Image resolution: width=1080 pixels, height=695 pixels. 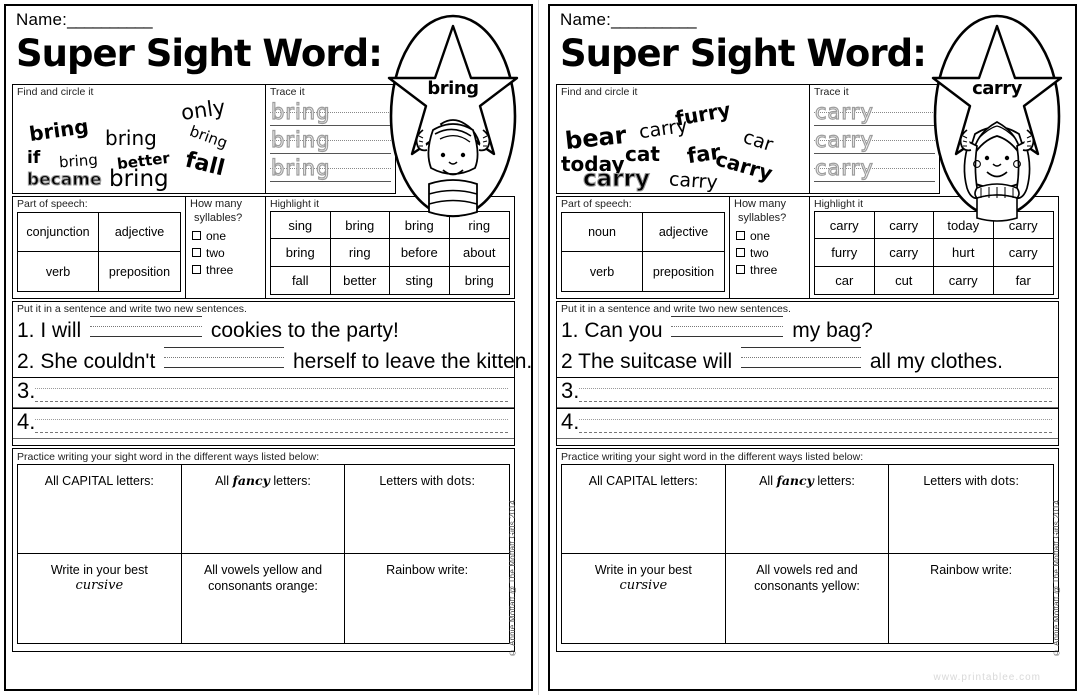 What do you see at coordinates (301, 226) in the screenshot?
I see `highlight-cell: sing` at bounding box center [301, 226].